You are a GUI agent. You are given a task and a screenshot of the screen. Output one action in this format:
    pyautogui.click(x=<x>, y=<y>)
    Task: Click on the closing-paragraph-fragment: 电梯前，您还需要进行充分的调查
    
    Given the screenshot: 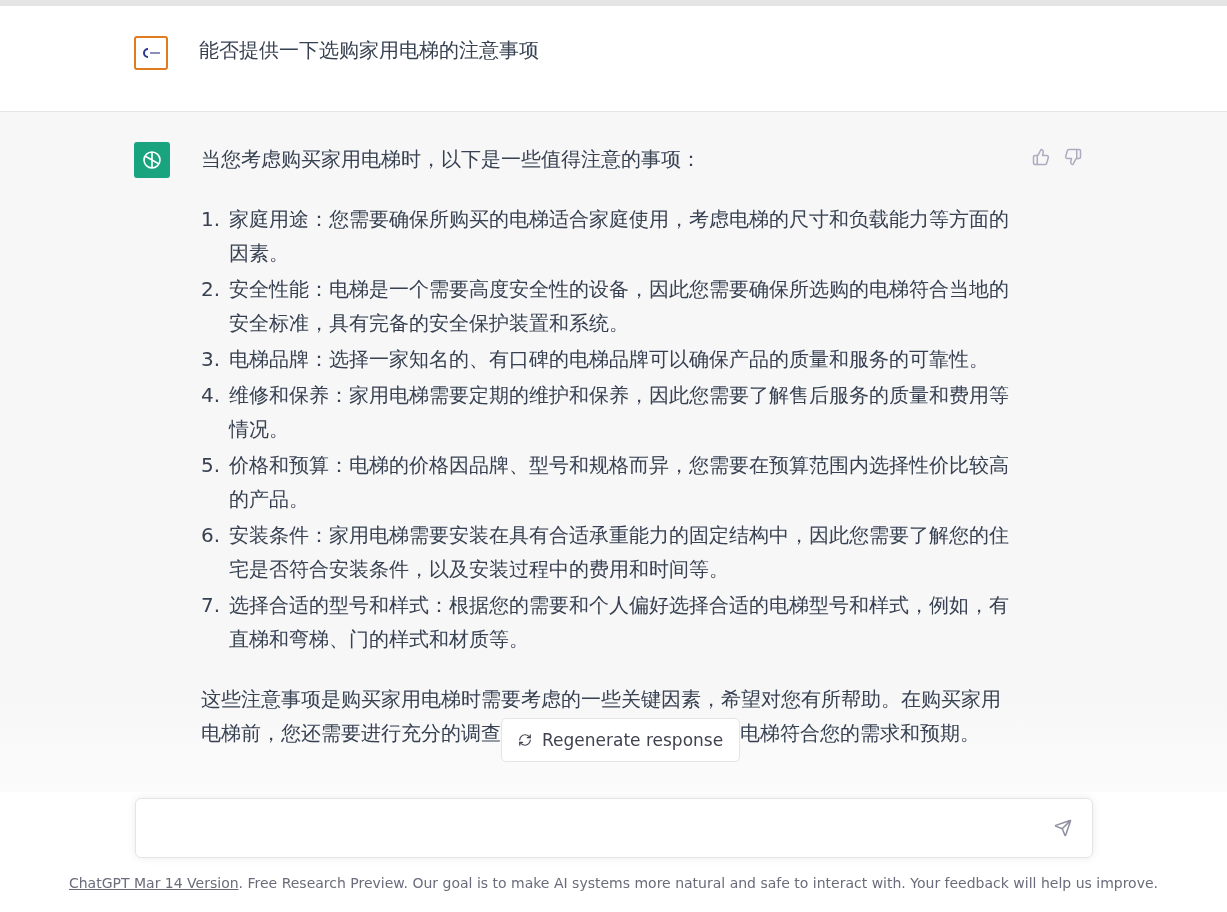 What is the action you would take?
    pyautogui.click(x=351, y=733)
    